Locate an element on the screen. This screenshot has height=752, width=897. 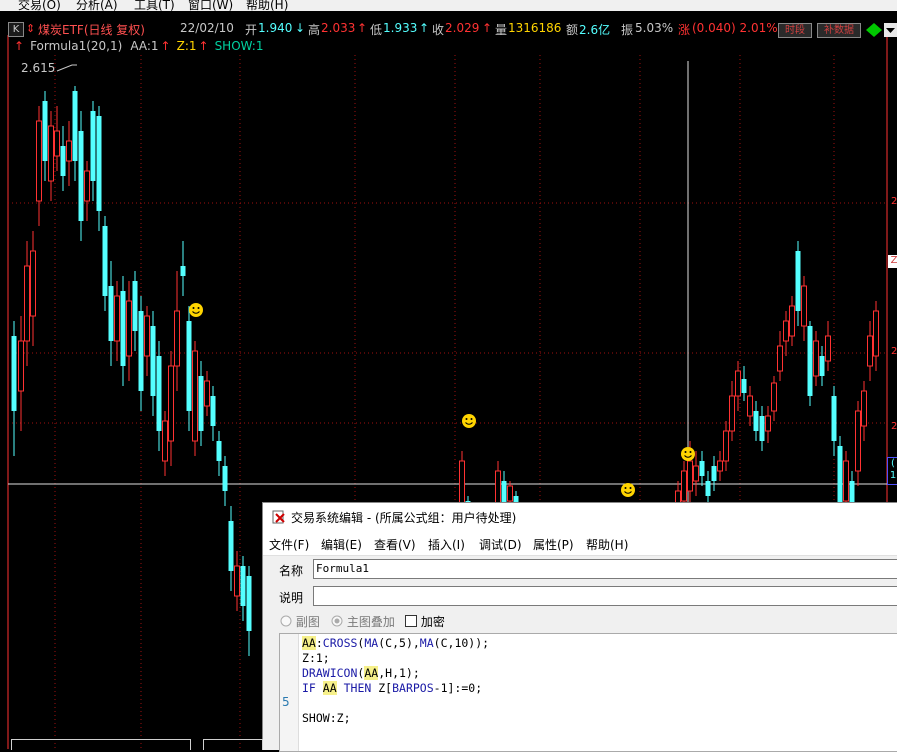
description-input is located at coordinates (605, 596).